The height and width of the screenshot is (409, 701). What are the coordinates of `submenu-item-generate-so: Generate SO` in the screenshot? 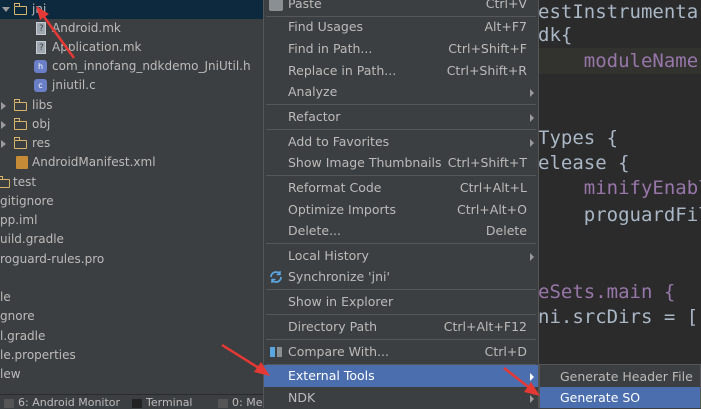 It's located at (620, 397).